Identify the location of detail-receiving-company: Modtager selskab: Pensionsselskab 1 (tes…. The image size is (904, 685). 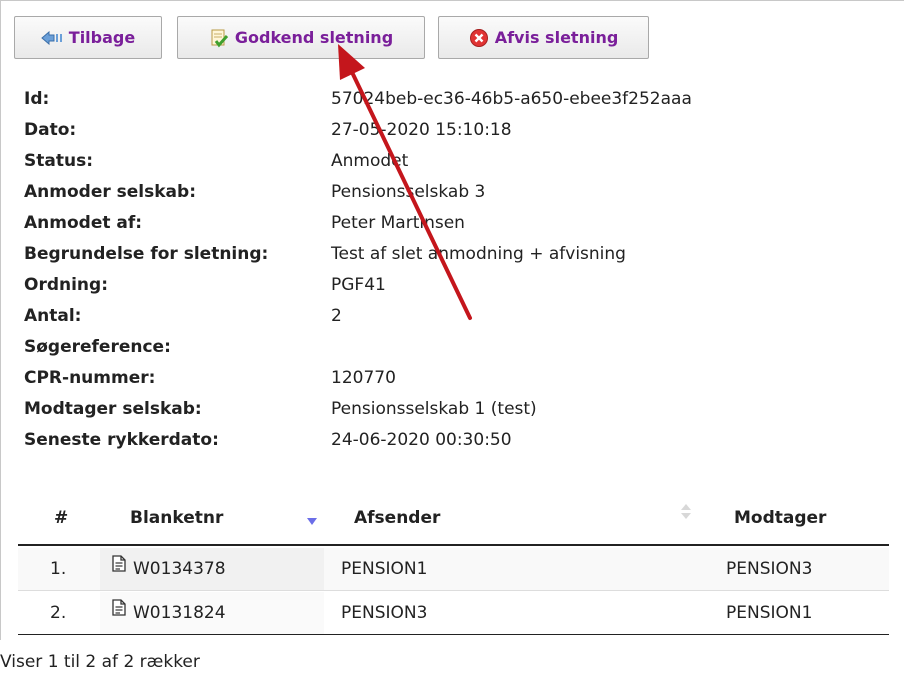
(454, 409).